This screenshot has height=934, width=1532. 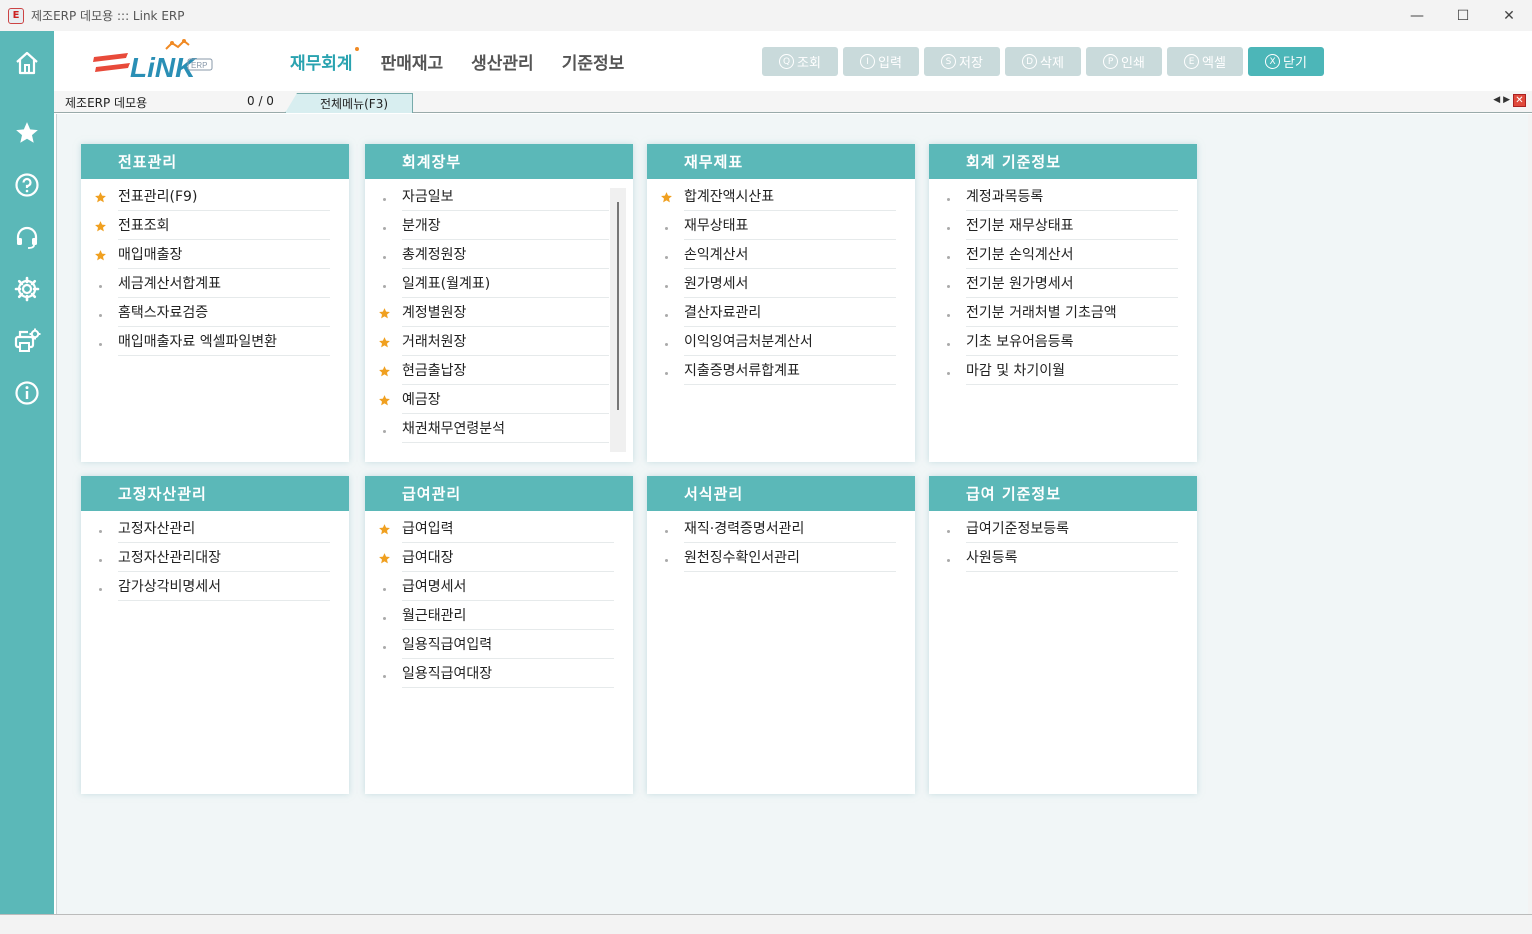 What do you see at coordinates (493, 370) in the screenshot?
I see `menu-item: 현금출납장` at bounding box center [493, 370].